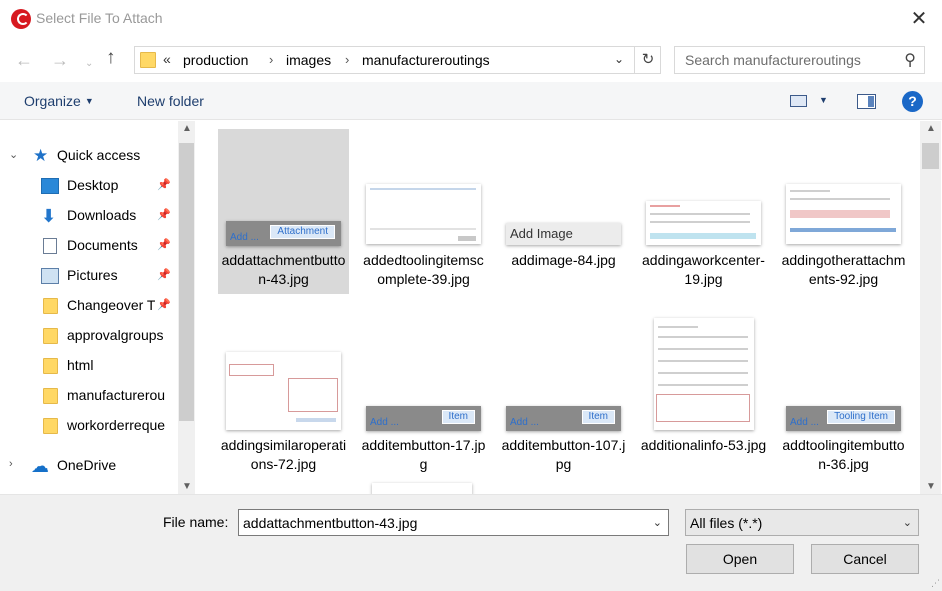 The width and height of the screenshot is (942, 591). I want to click on address-dropdown-icon: ⌄, so click(619, 59).